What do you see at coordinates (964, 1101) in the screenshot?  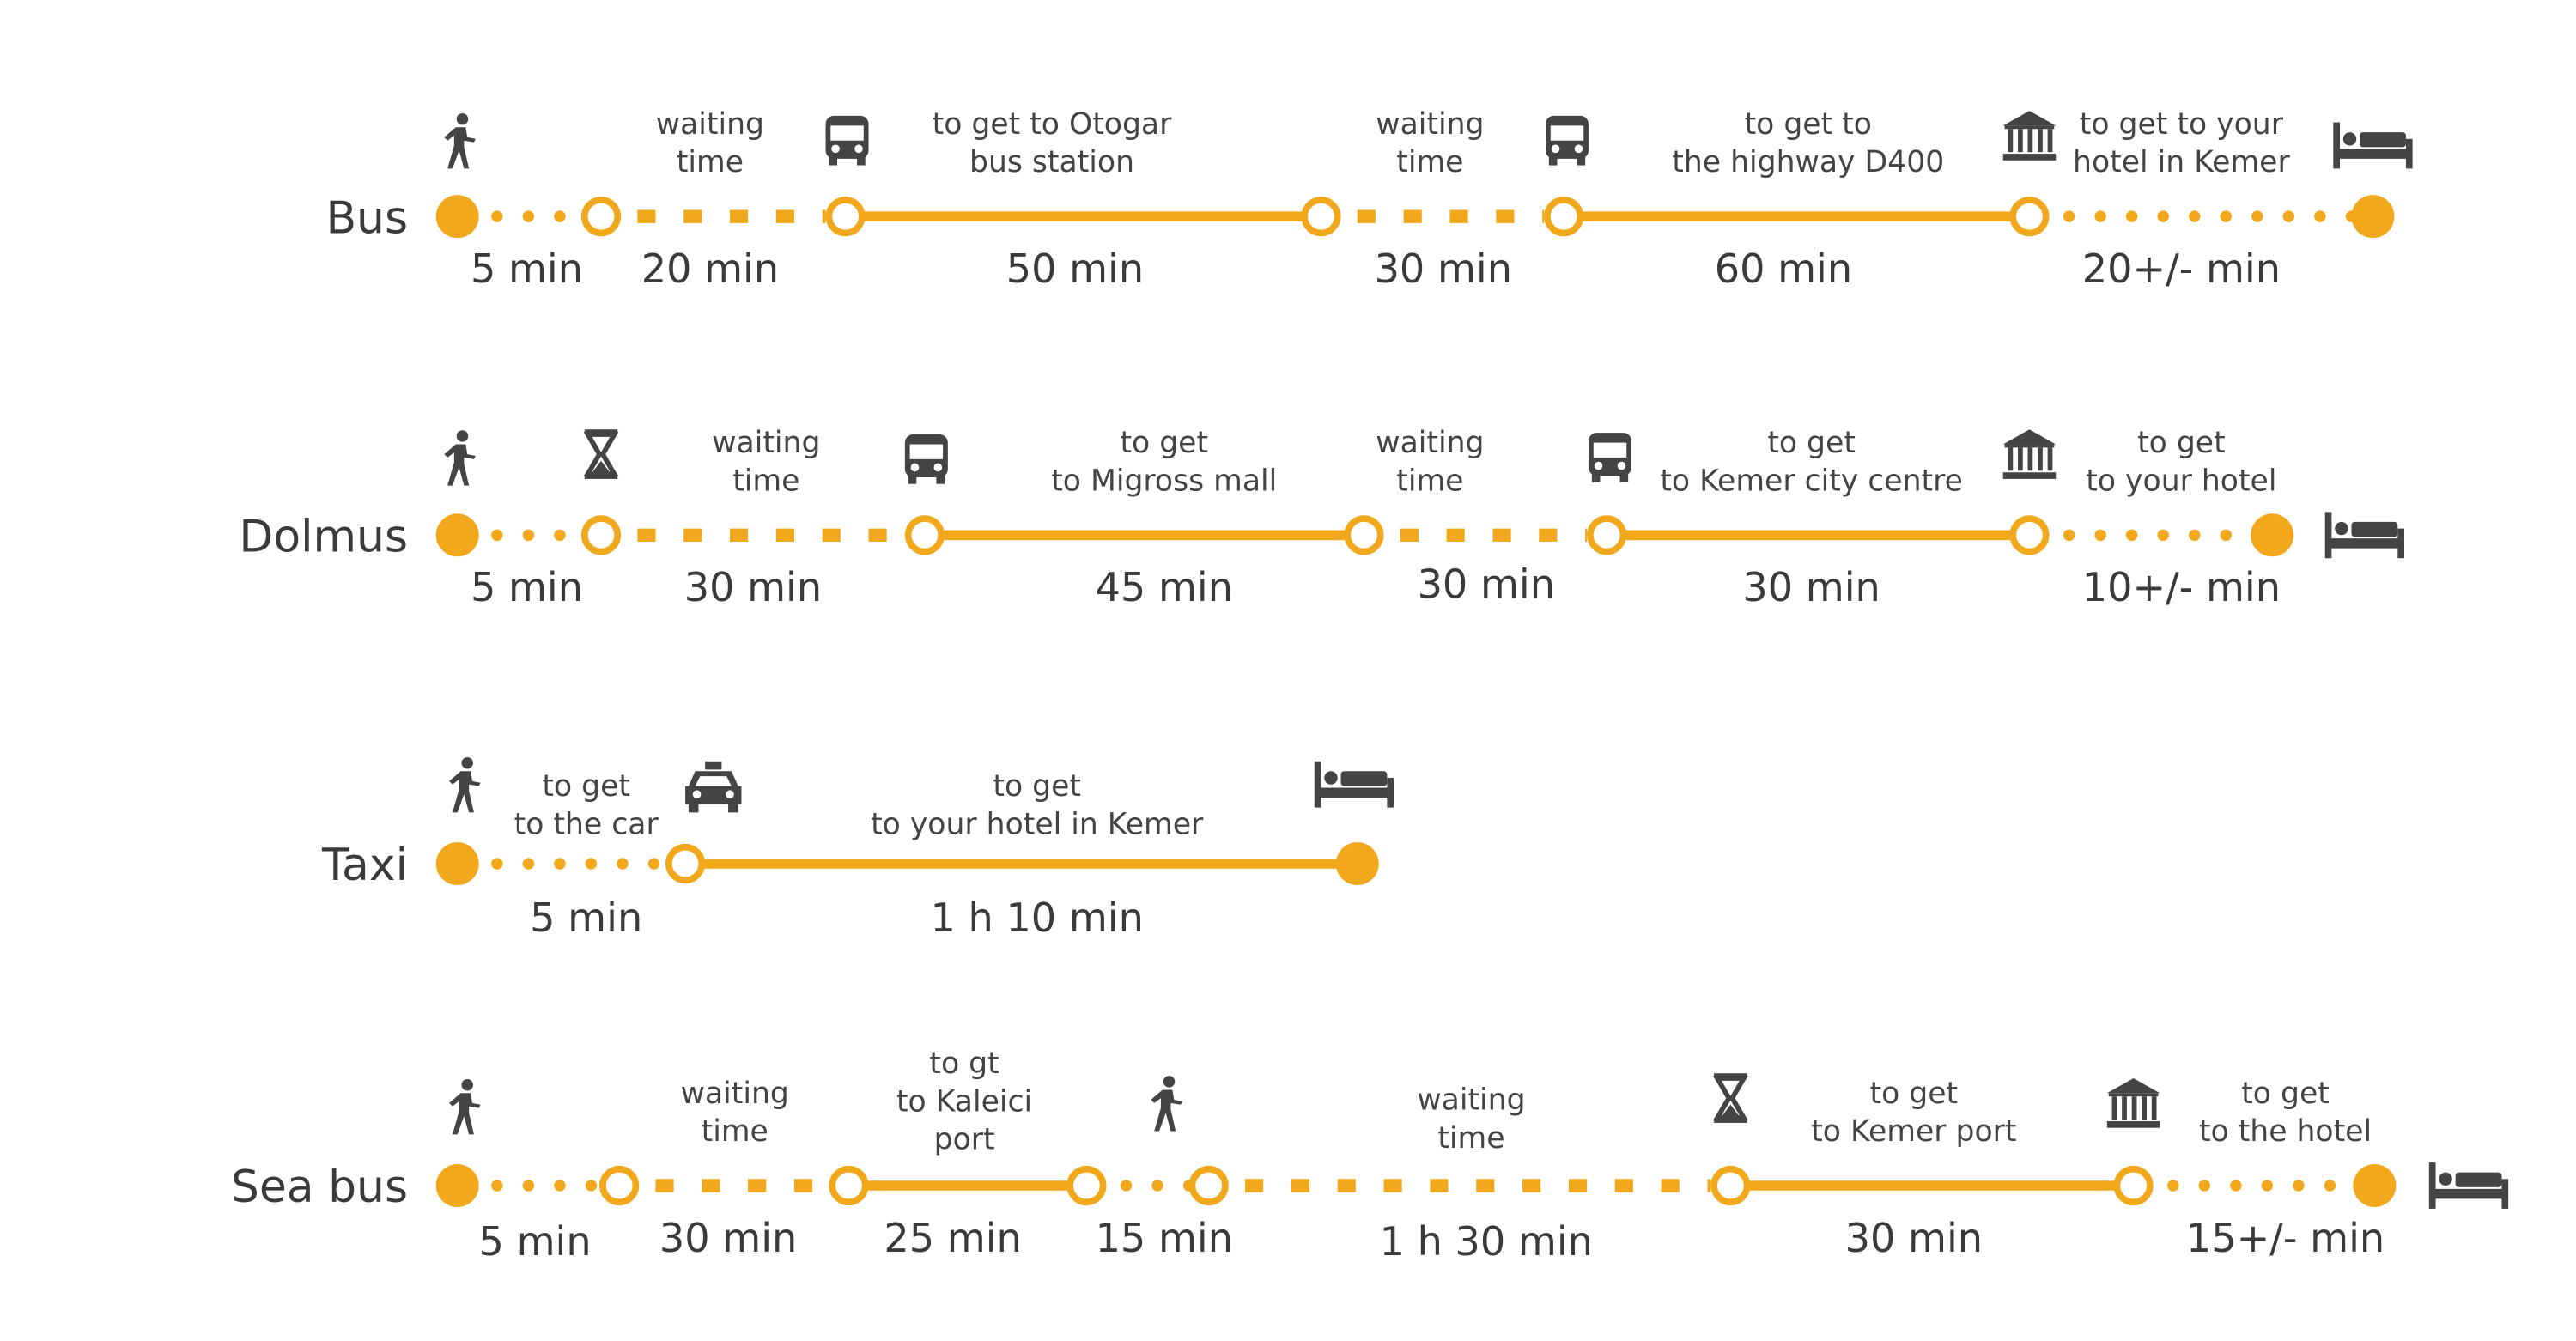 I see `segment-description: to Kaleici` at bounding box center [964, 1101].